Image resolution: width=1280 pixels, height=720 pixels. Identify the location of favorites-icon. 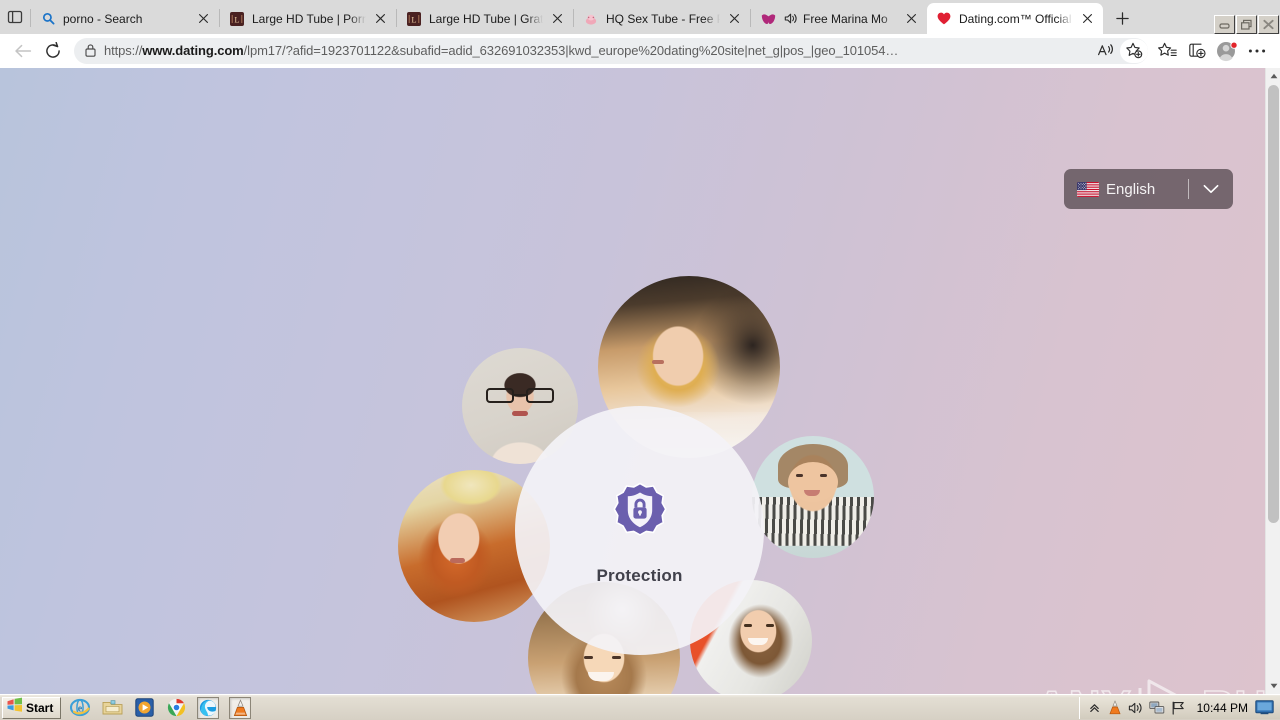
(1167, 51).